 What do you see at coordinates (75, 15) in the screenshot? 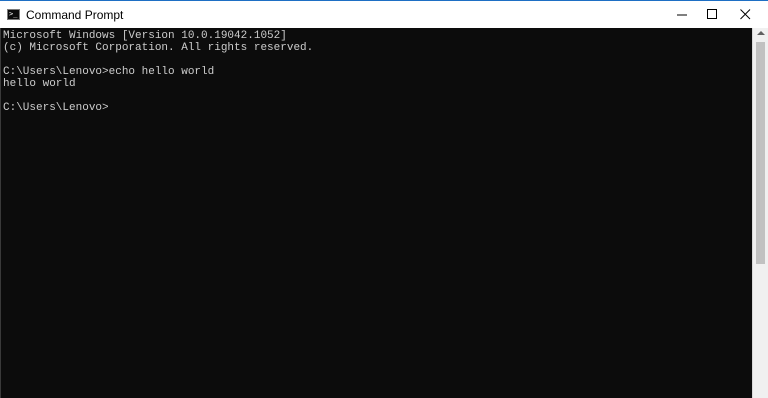
I see `window-title: Command Prompt` at bounding box center [75, 15].